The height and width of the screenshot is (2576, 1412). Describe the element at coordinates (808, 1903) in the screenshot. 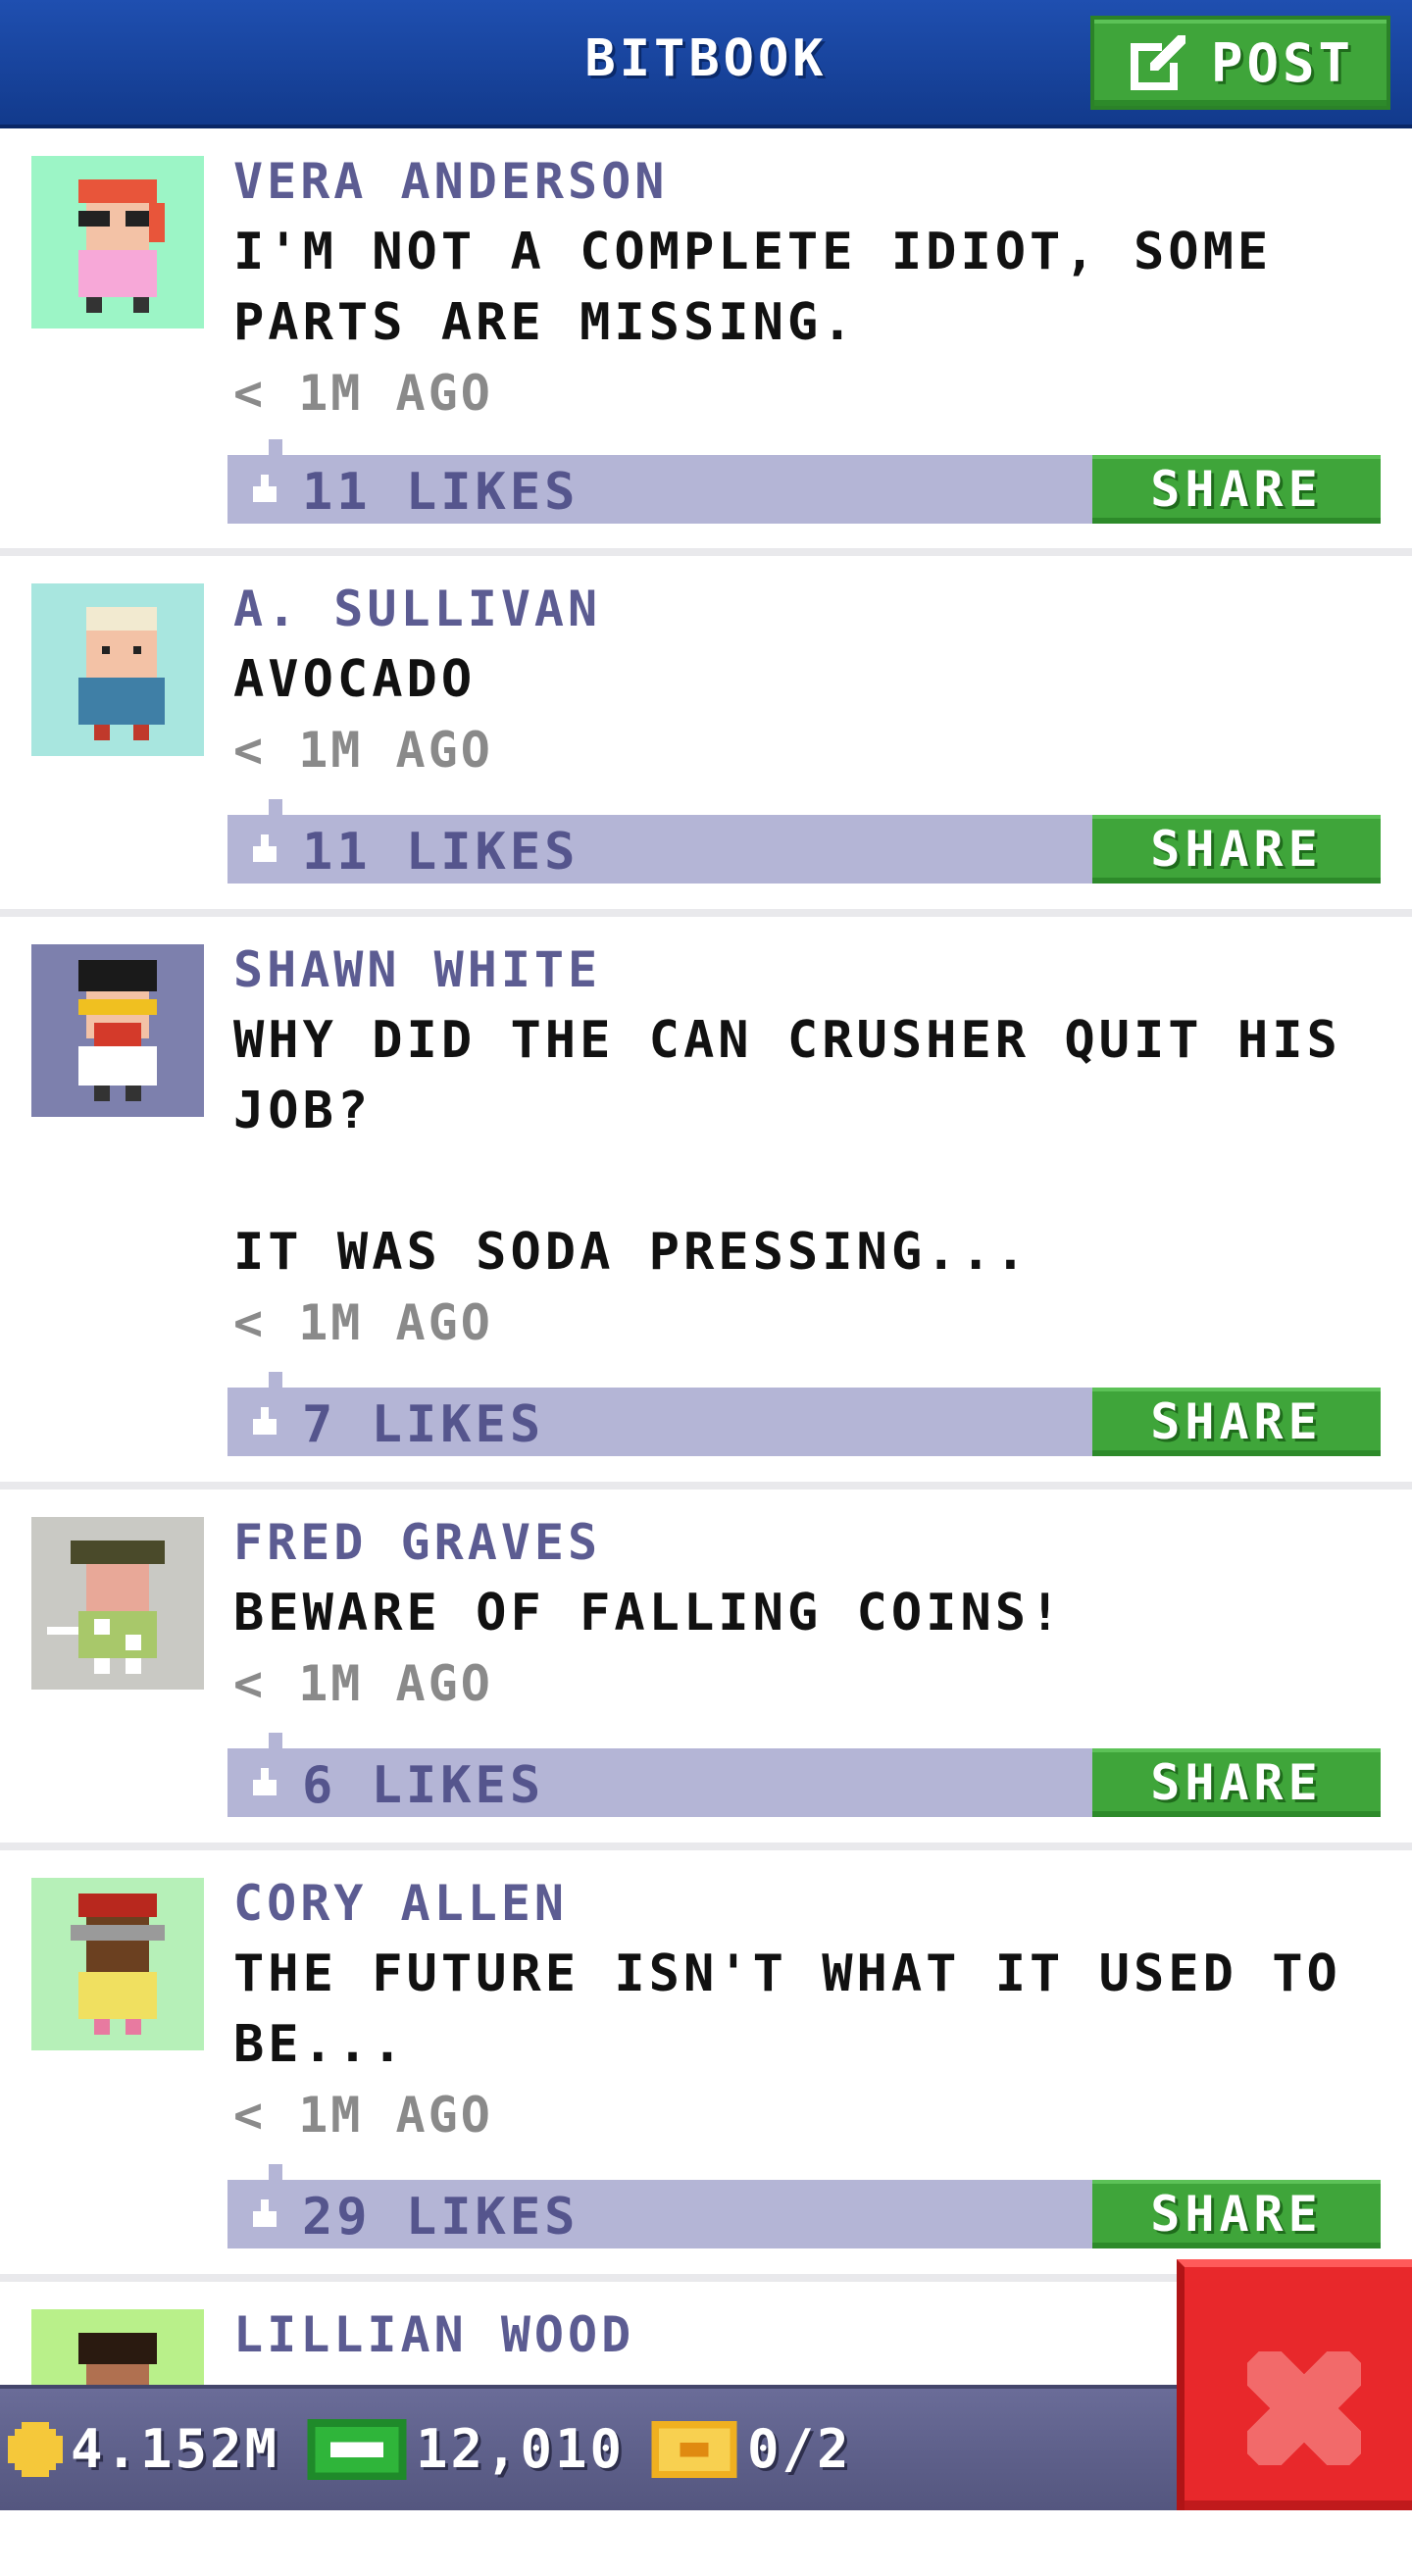

I see `author-name: CORY ALLEN` at that location.